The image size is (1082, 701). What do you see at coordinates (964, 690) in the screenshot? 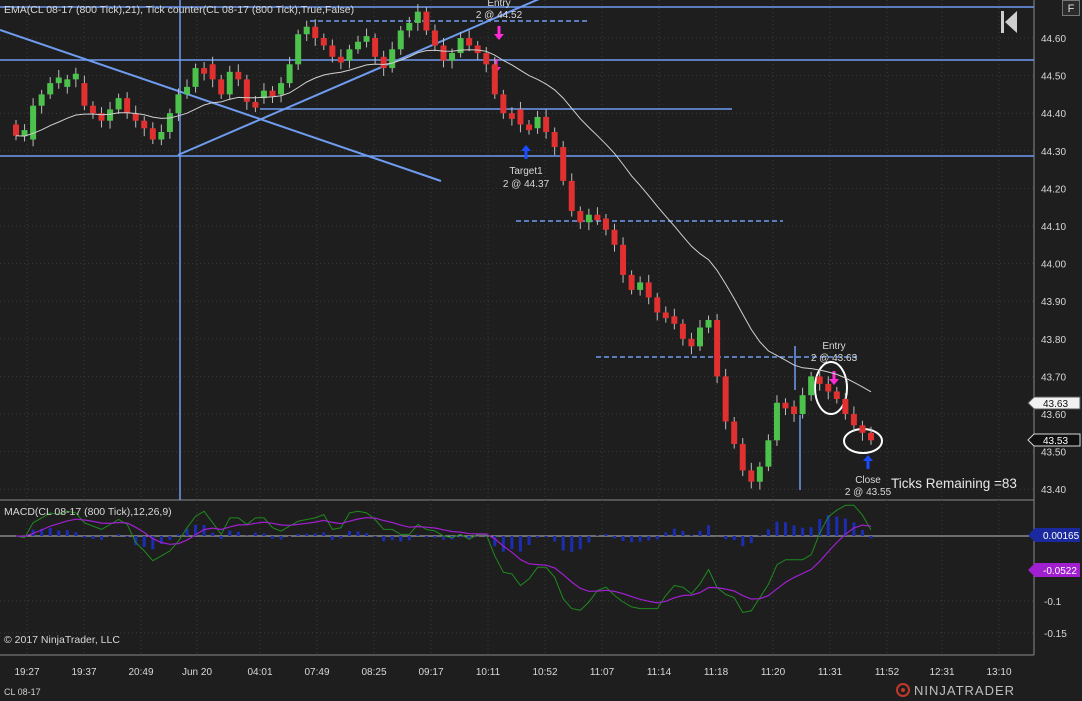
I see `svg-text: NINJATRADER` at bounding box center [964, 690].